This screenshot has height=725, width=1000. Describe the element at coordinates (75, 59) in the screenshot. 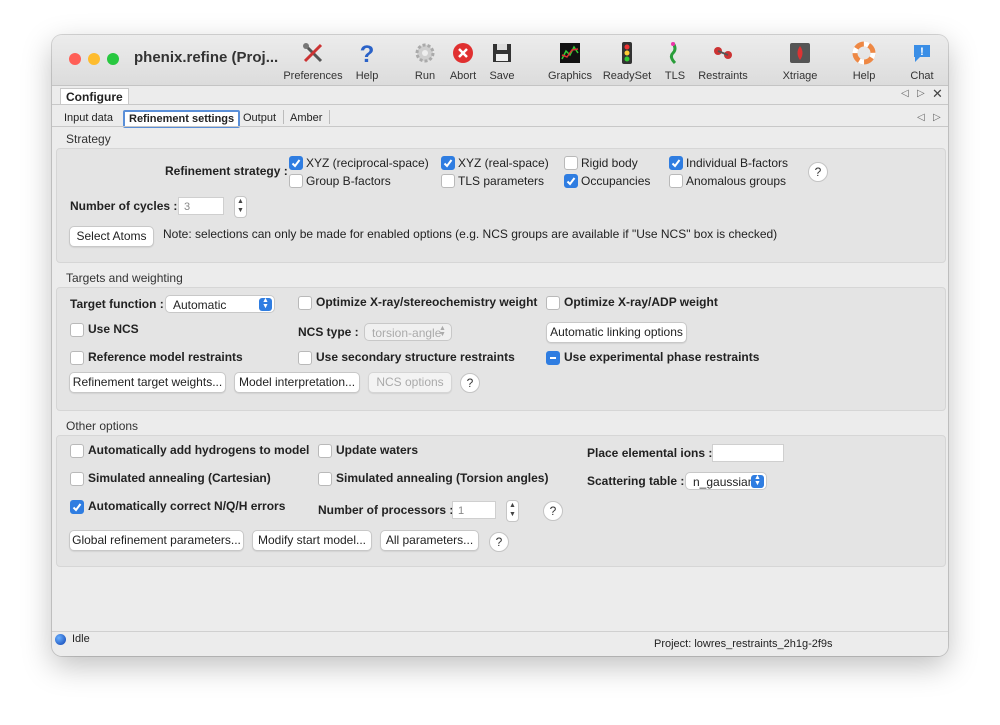

I see `close-window-button` at that location.